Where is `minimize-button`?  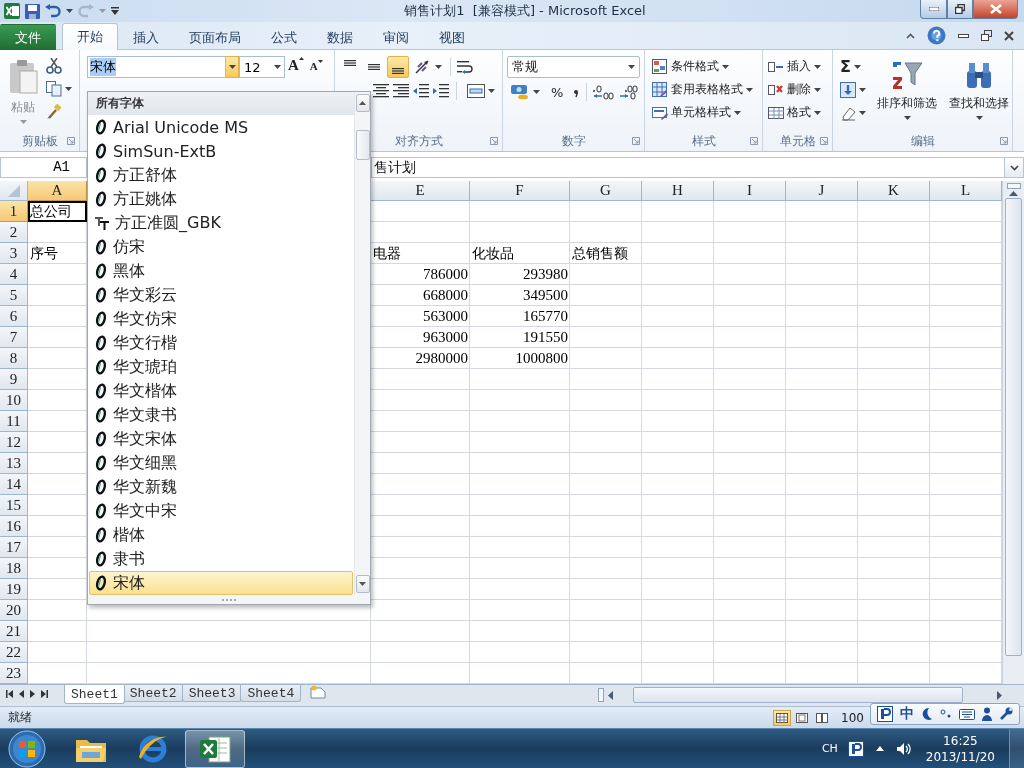 minimize-button is located at coordinates (933, 9).